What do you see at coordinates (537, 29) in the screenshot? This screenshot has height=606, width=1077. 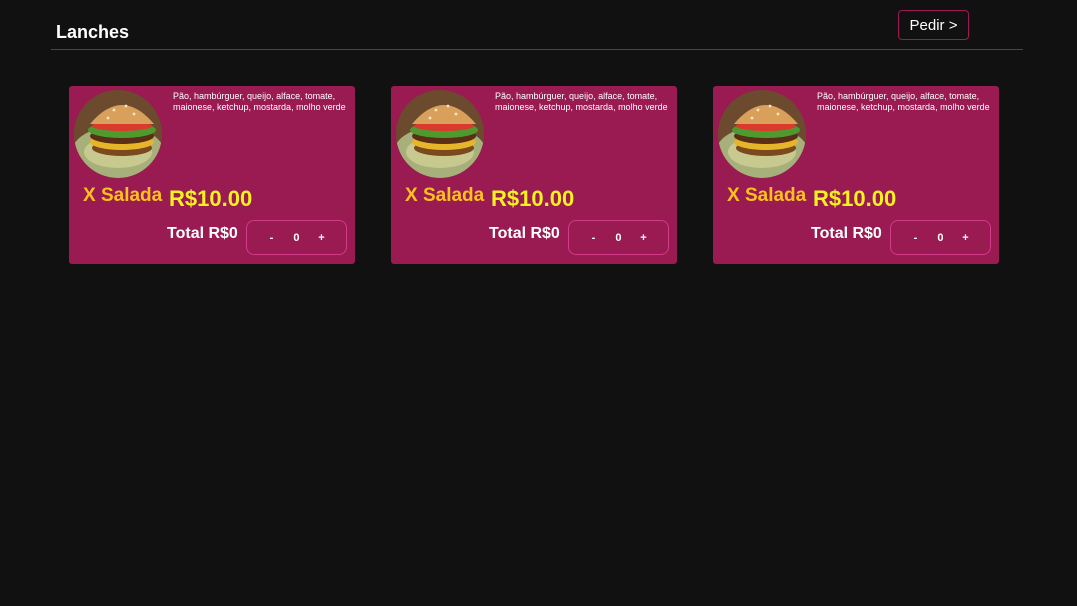 I see `page-header: Lanches Pedir >` at bounding box center [537, 29].